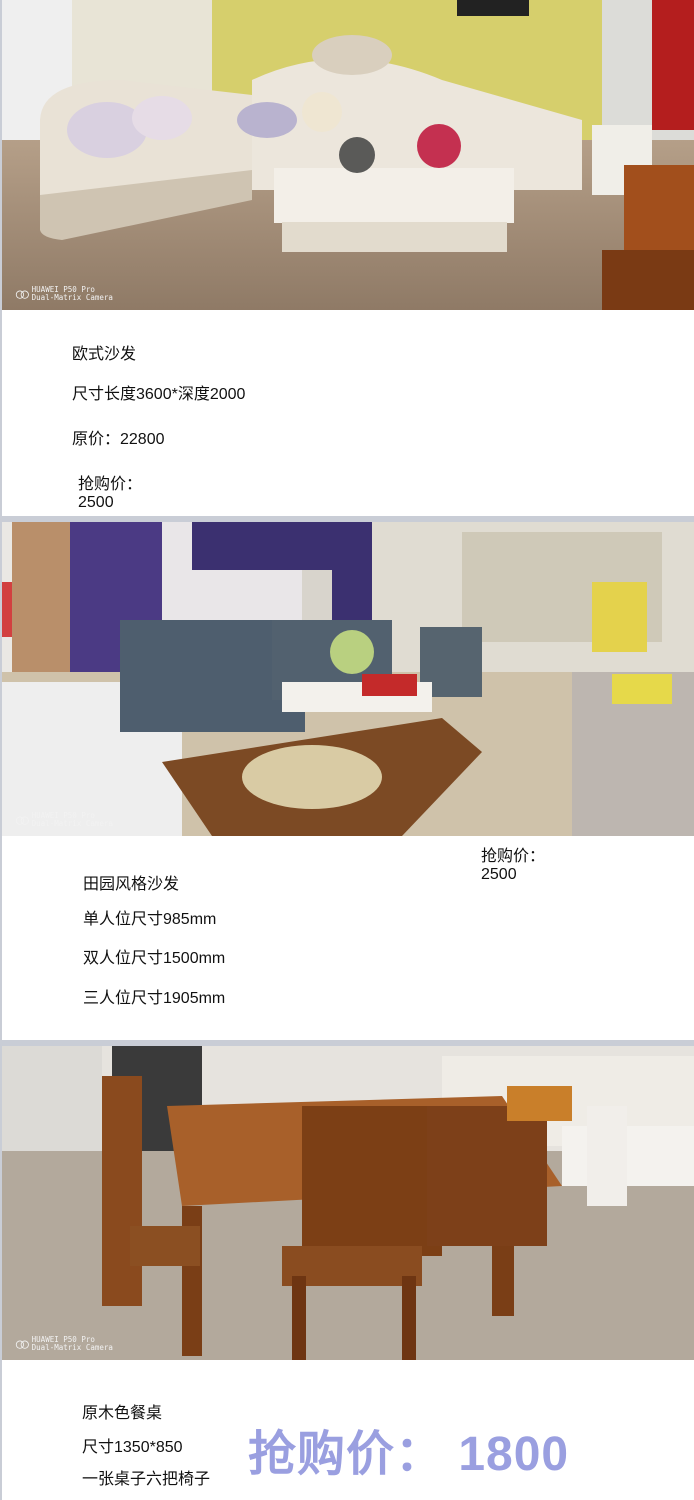 This screenshot has height=1500, width=694. I want to click on product-size: 尺寸1350*850, so click(132, 1447).